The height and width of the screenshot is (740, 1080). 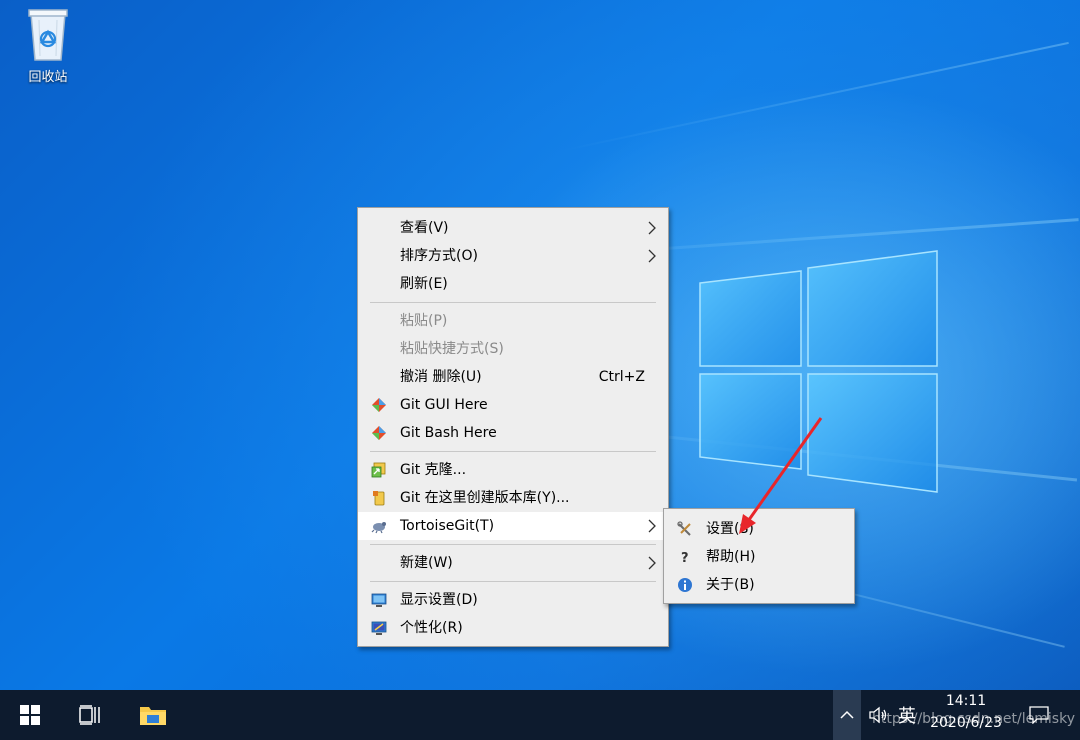 What do you see at coordinates (379, 405) in the screenshot?
I see `git-gui-icon` at bounding box center [379, 405].